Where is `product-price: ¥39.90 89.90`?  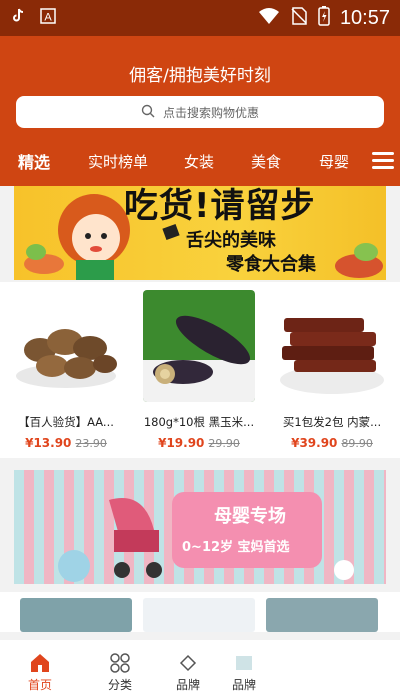 product-price: ¥39.90 89.90 is located at coordinates (332, 443).